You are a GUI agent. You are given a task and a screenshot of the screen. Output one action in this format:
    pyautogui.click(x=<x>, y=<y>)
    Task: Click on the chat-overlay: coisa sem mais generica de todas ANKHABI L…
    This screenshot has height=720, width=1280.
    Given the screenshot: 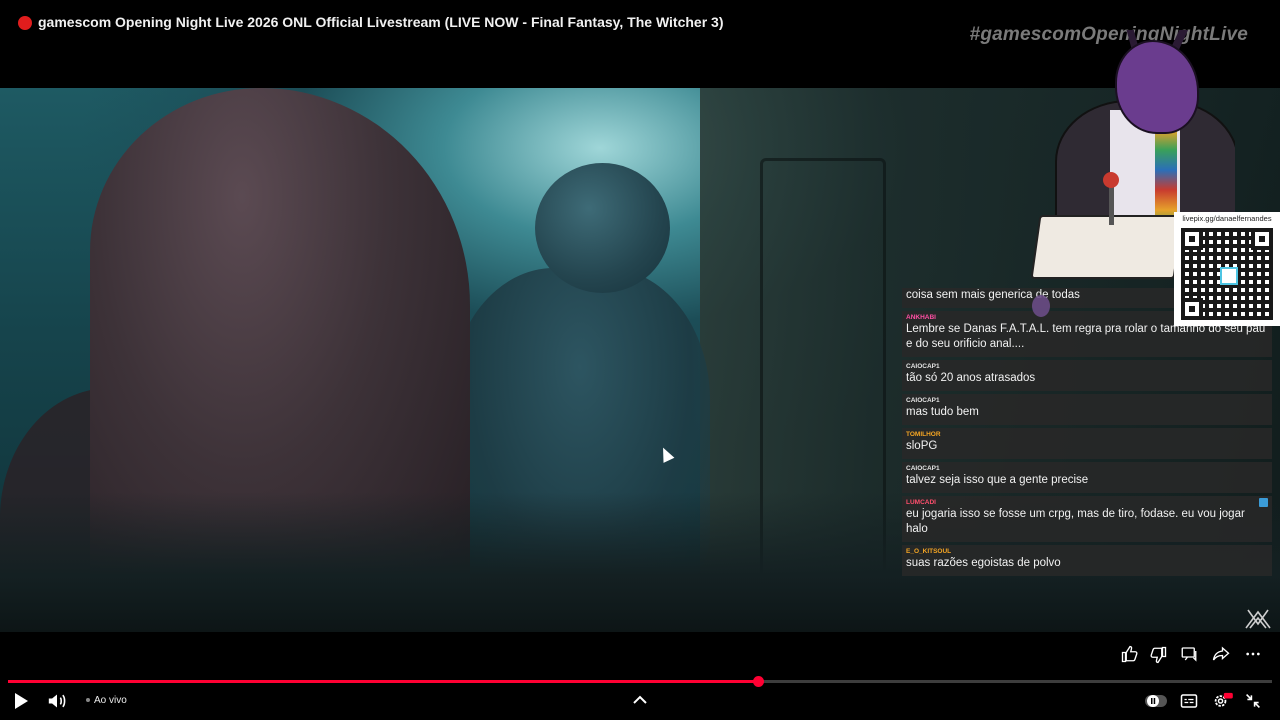 What is the action you would take?
    pyautogui.click(x=1087, y=433)
    